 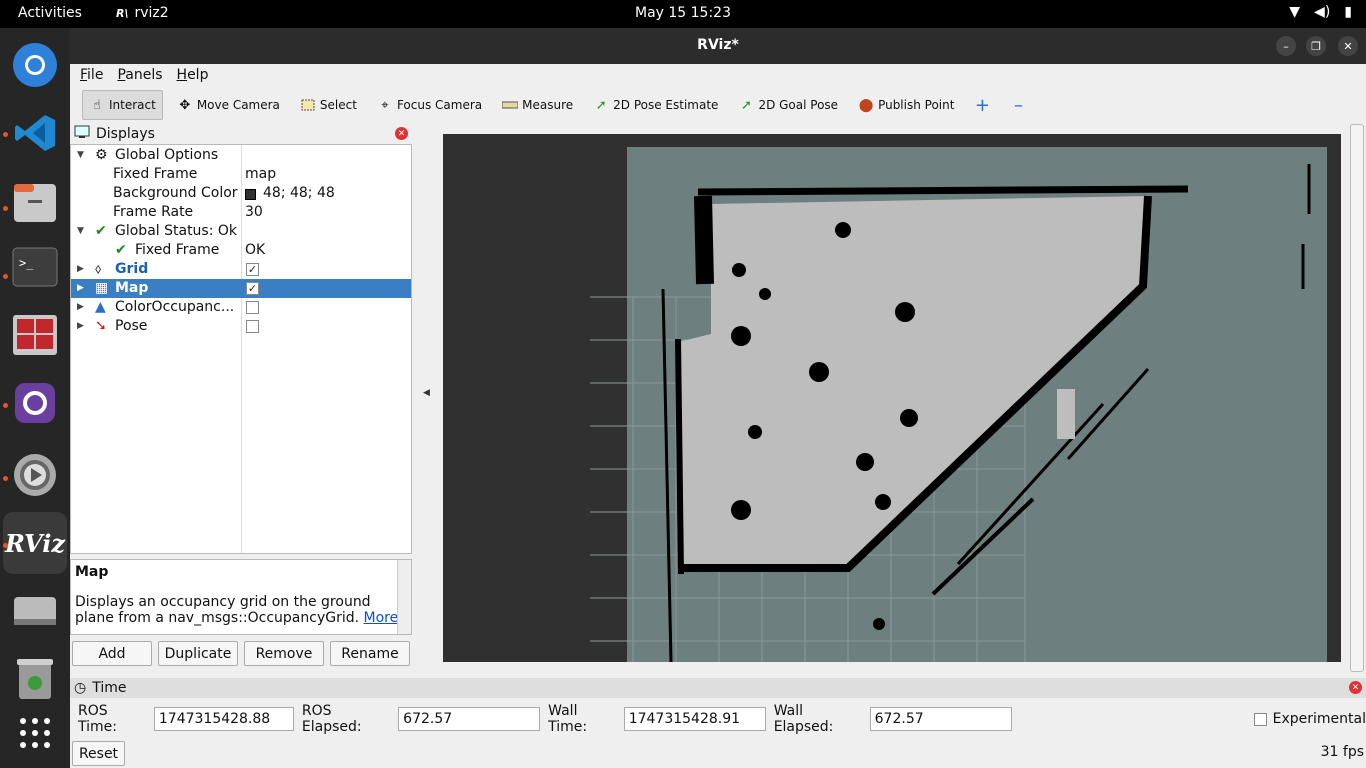 I want to click on tree-row-fixed-frame: Fixed Frame map, so click(x=241, y=174).